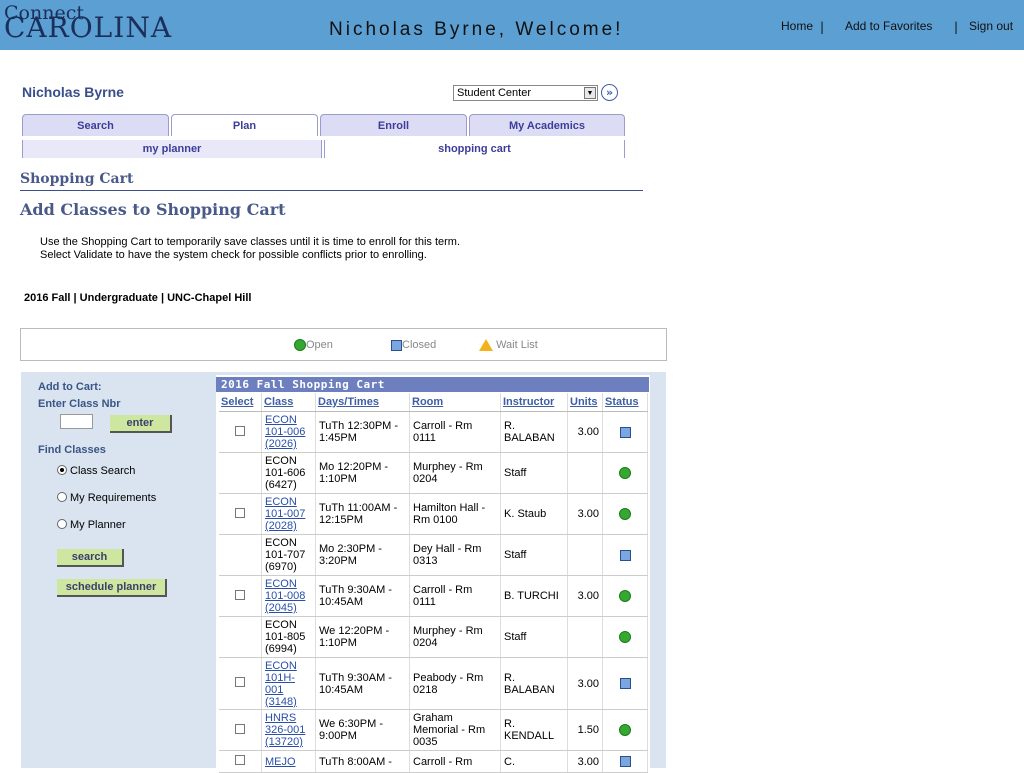 The height and width of the screenshot is (773, 1024). I want to click on class-cell: ECON 101-006 (2026), so click(288, 432).